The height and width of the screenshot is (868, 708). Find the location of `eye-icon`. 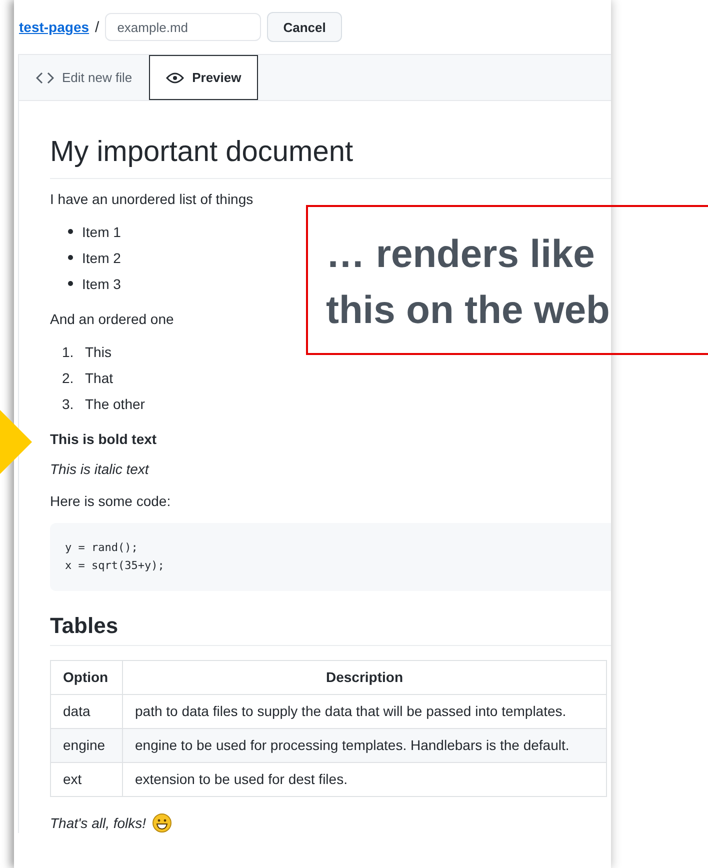

eye-icon is located at coordinates (175, 78).